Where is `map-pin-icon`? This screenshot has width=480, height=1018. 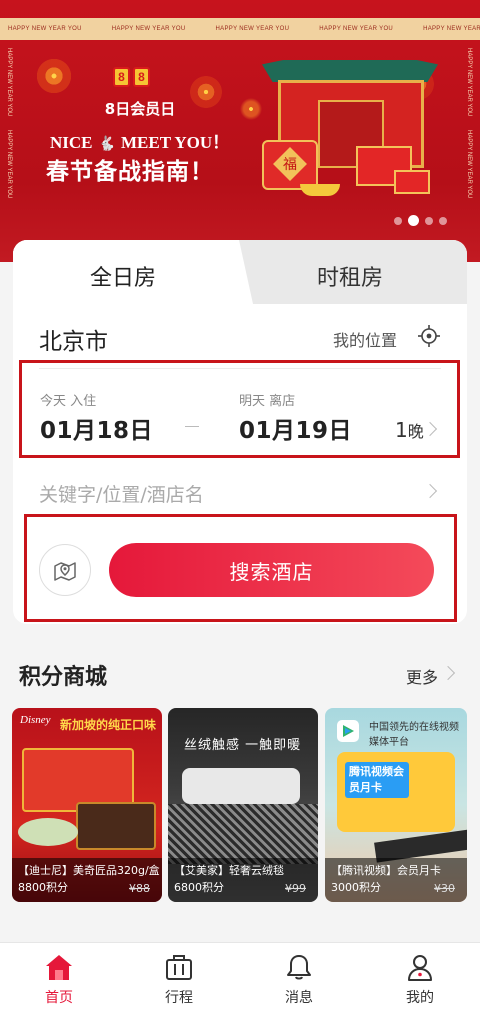 map-pin-icon is located at coordinates (65, 571).